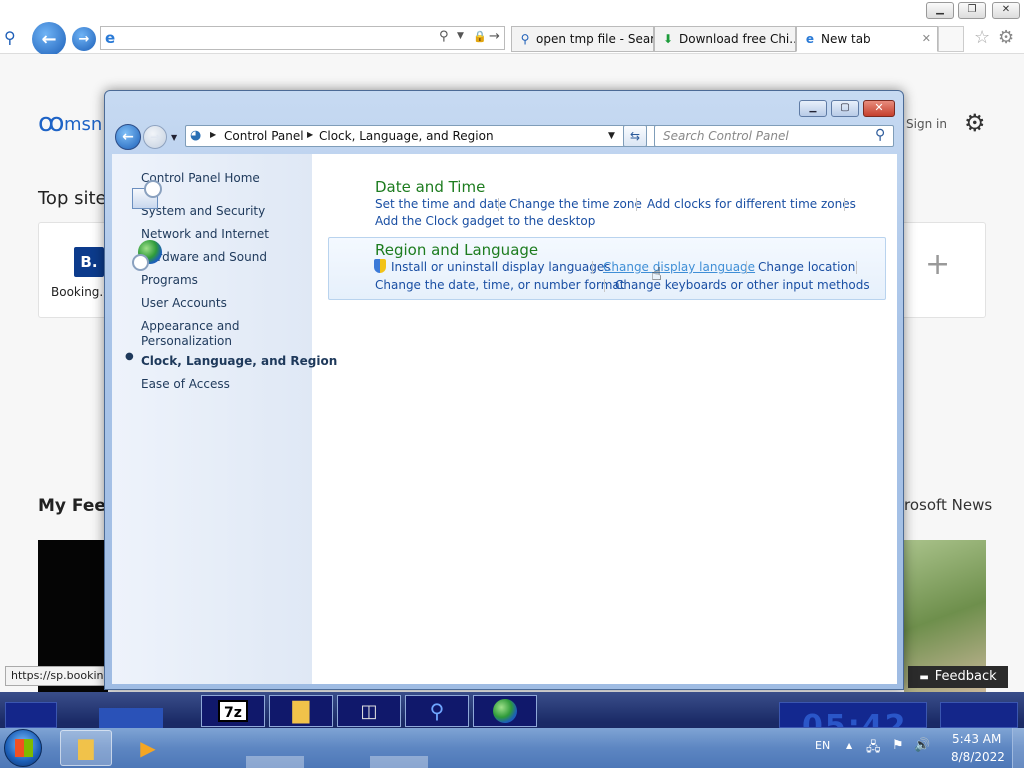 The height and width of the screenshot is (768, 1024). What do you see at coordinates (938, 264) in the screenshot?
I see `plus-icon: +` at bounding box center [938, 264].